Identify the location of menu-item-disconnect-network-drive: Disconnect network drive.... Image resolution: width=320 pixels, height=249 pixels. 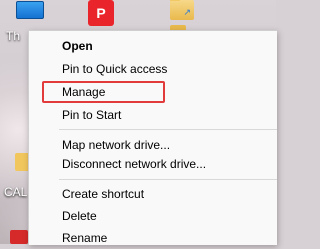
(153, 164).